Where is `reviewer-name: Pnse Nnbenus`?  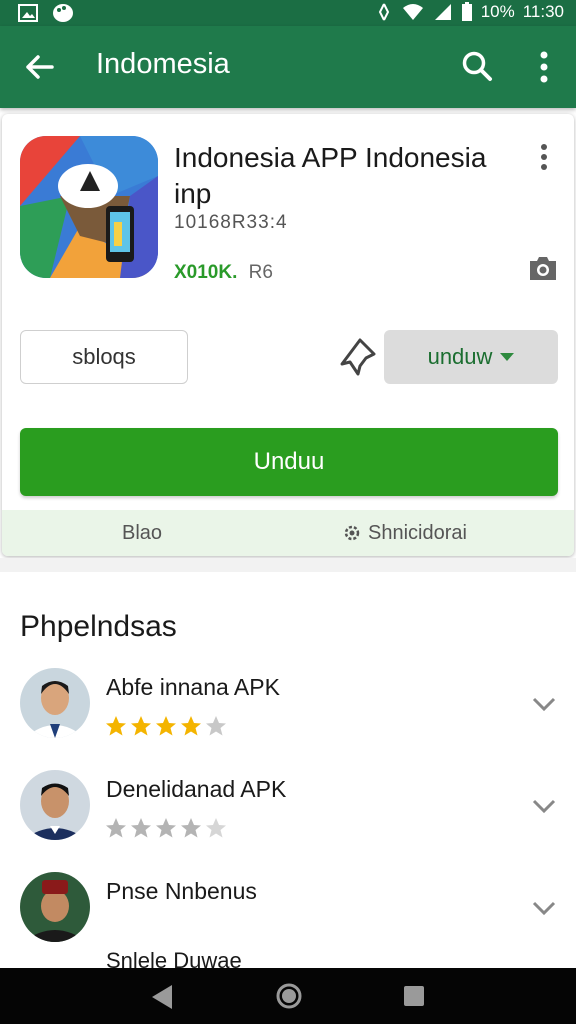 reviewer-name: Pnse Nnbenus is located at coordinates (181, 891).